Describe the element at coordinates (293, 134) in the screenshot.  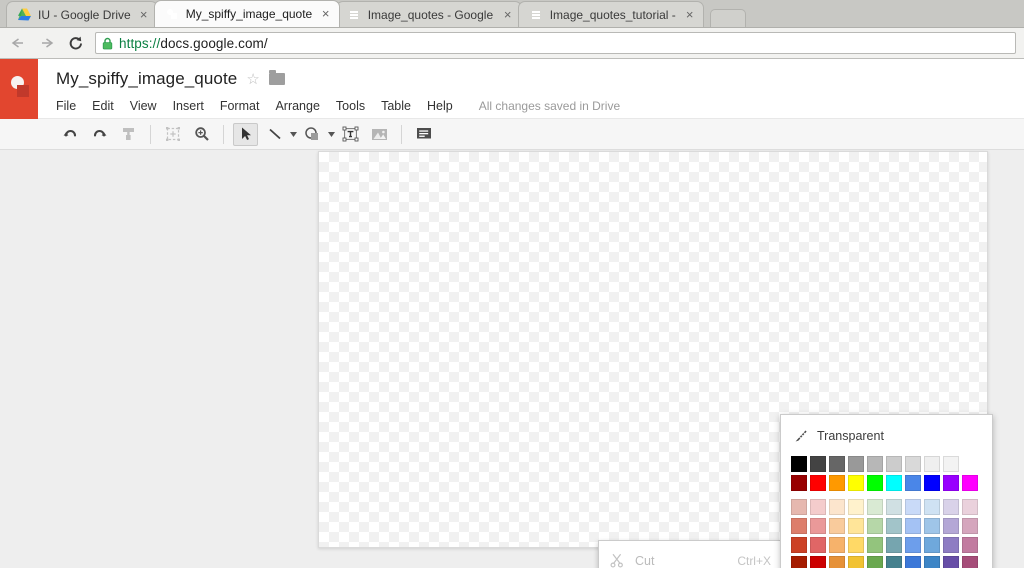
I see `line-tool-dropdown-icon` at that location.